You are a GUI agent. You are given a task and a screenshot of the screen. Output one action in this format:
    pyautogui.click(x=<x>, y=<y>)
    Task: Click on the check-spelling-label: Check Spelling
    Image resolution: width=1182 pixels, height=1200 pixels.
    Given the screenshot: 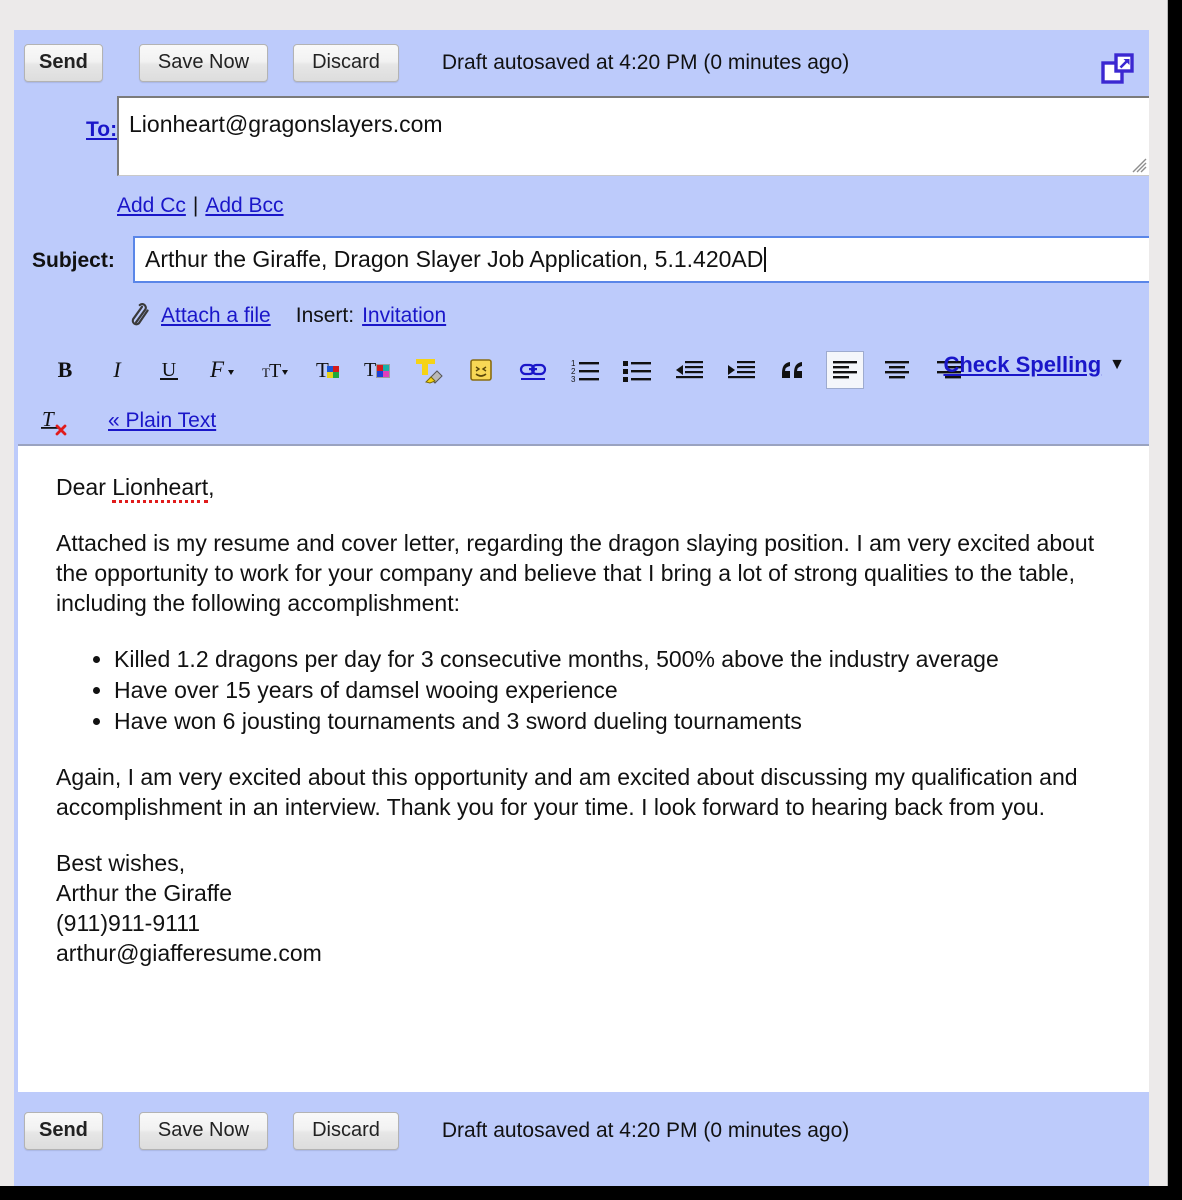 What is the action you would take?
    pyautogui.click(x=1022, y=364)
    